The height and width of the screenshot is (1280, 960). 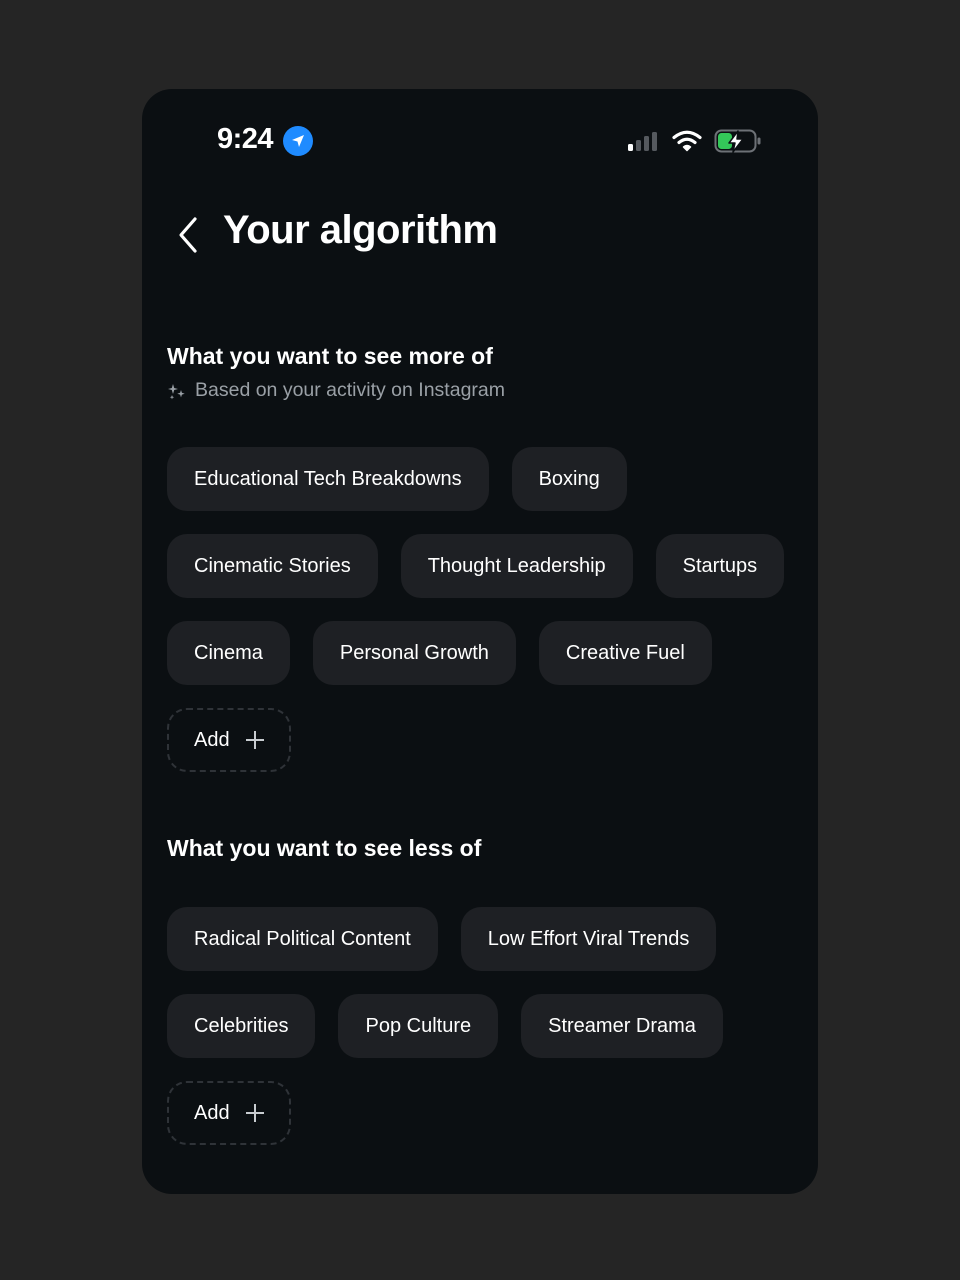 I want to click on more-of-subtitle: Based on your activity on Instagram, so click(x=336, y=390).